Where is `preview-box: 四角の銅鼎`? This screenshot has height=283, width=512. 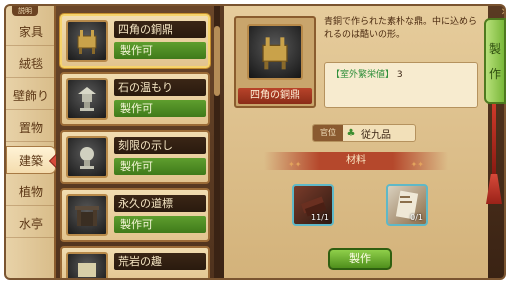 preview-box: 四角の銅鼎 is located at coordinates (275, 62).